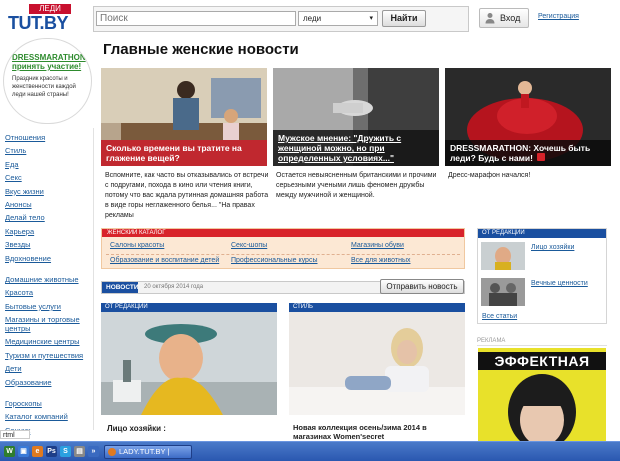 Image resolution: width=620 pixels, height=461 pixels. I want to click on catalog-link: Все для животных, so click(381, 260).